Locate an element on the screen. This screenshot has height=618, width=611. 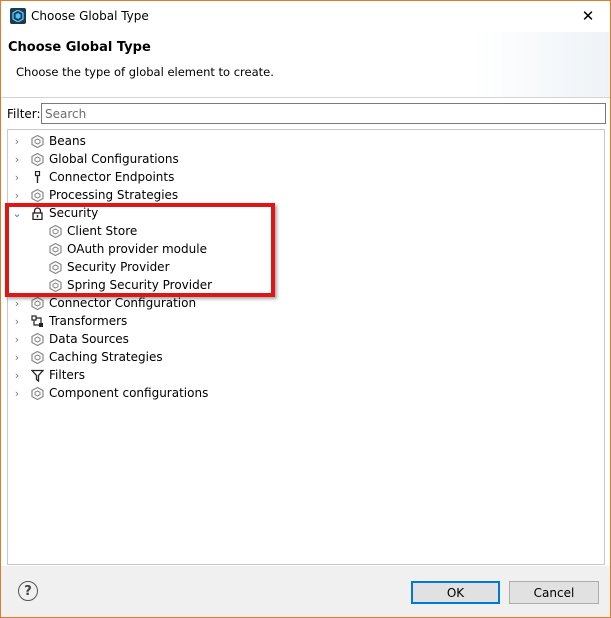
tree-item-label: Connector Configuration is located at coordinates (123, 303).